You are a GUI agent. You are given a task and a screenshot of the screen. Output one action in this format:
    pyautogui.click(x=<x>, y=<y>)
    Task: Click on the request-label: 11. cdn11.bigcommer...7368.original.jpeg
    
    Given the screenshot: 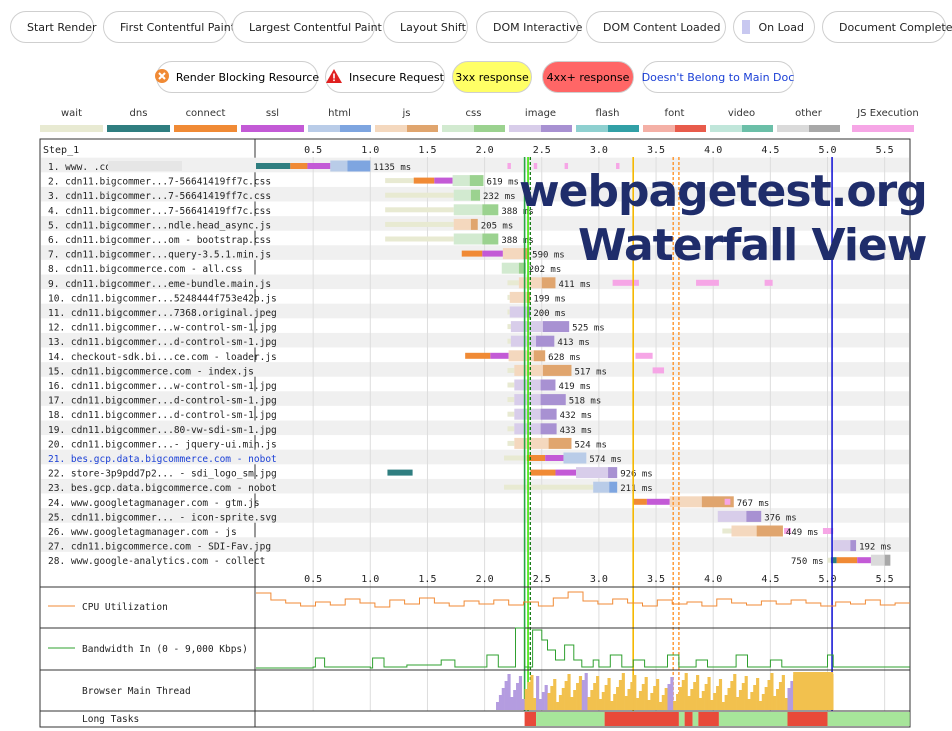 What is the action you would take?
    pyautogui.click(x=162, y=313)
    